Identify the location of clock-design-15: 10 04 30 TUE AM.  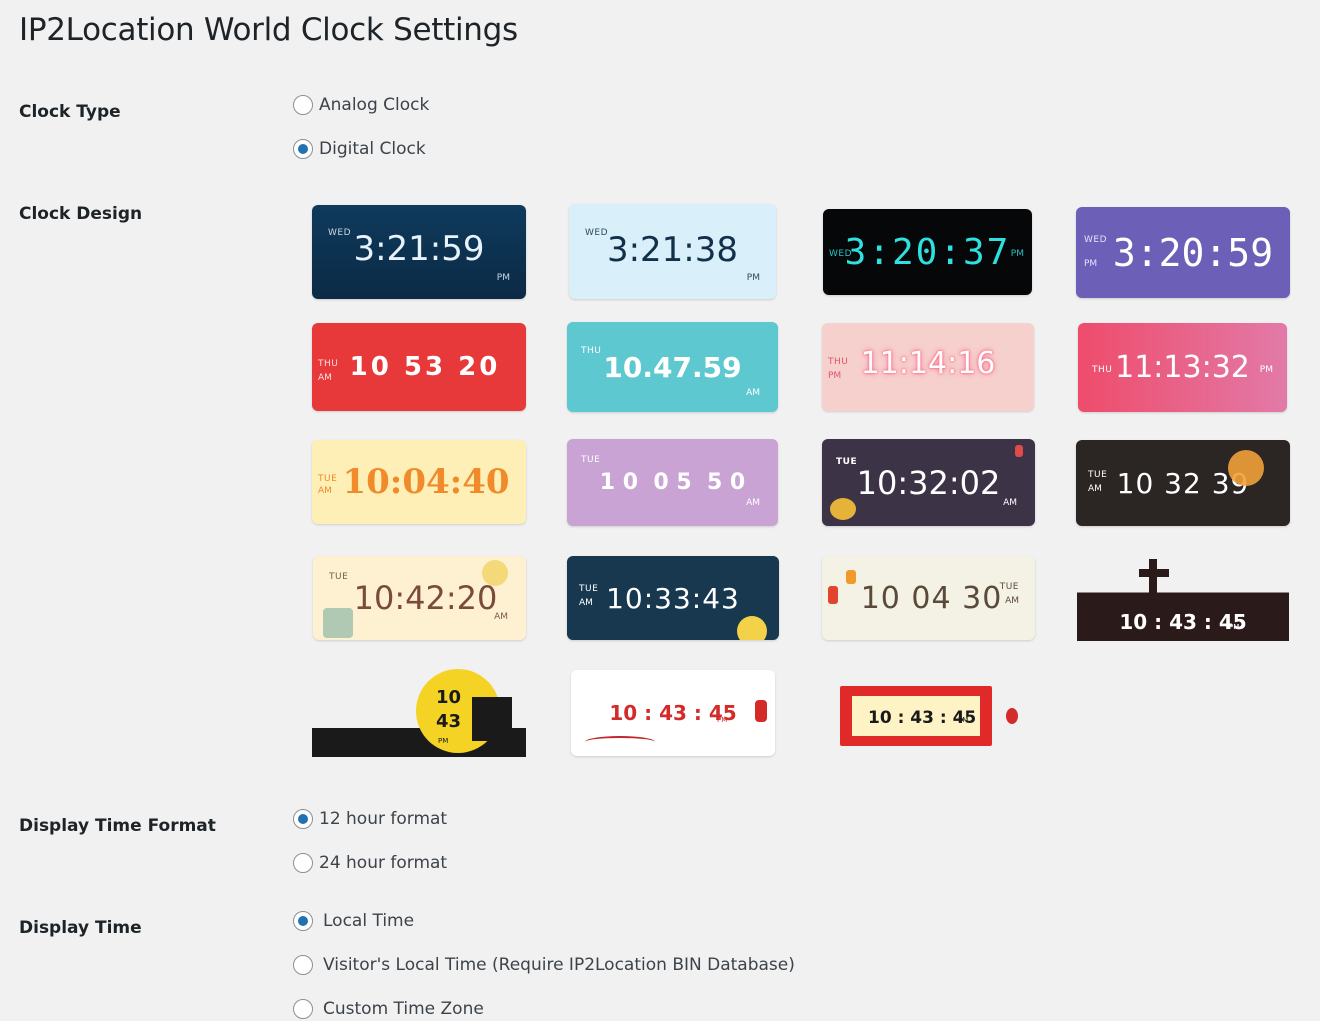
(928, 598).